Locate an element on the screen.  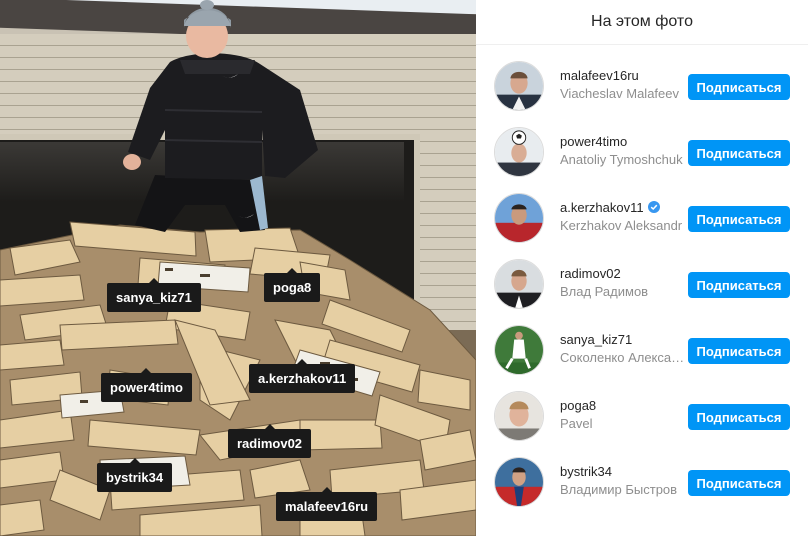
username: radimov02 is located at coordinates (590, 273).